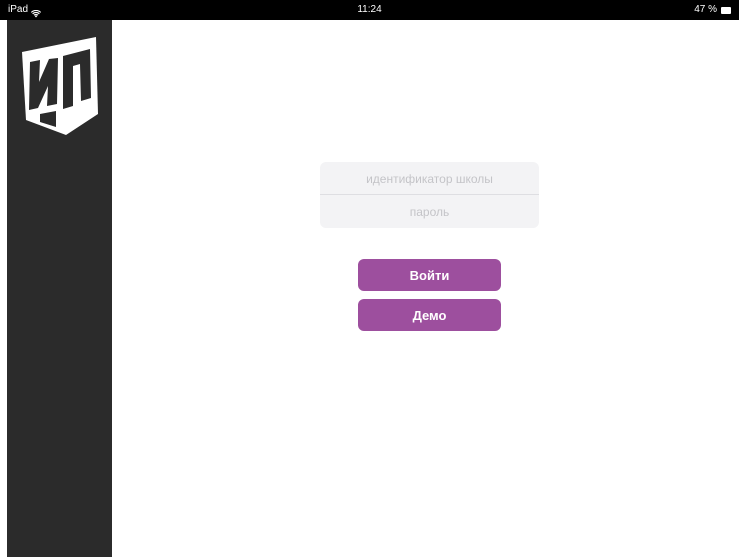 The width and height of the screenshot is (739, 557). I want to click on ip-logo-icon, so click(59, 86).